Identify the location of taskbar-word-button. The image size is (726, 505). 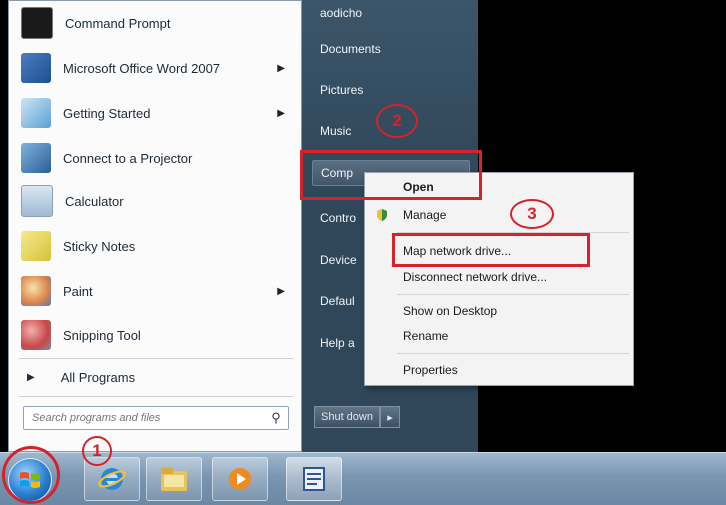
(314, 479).